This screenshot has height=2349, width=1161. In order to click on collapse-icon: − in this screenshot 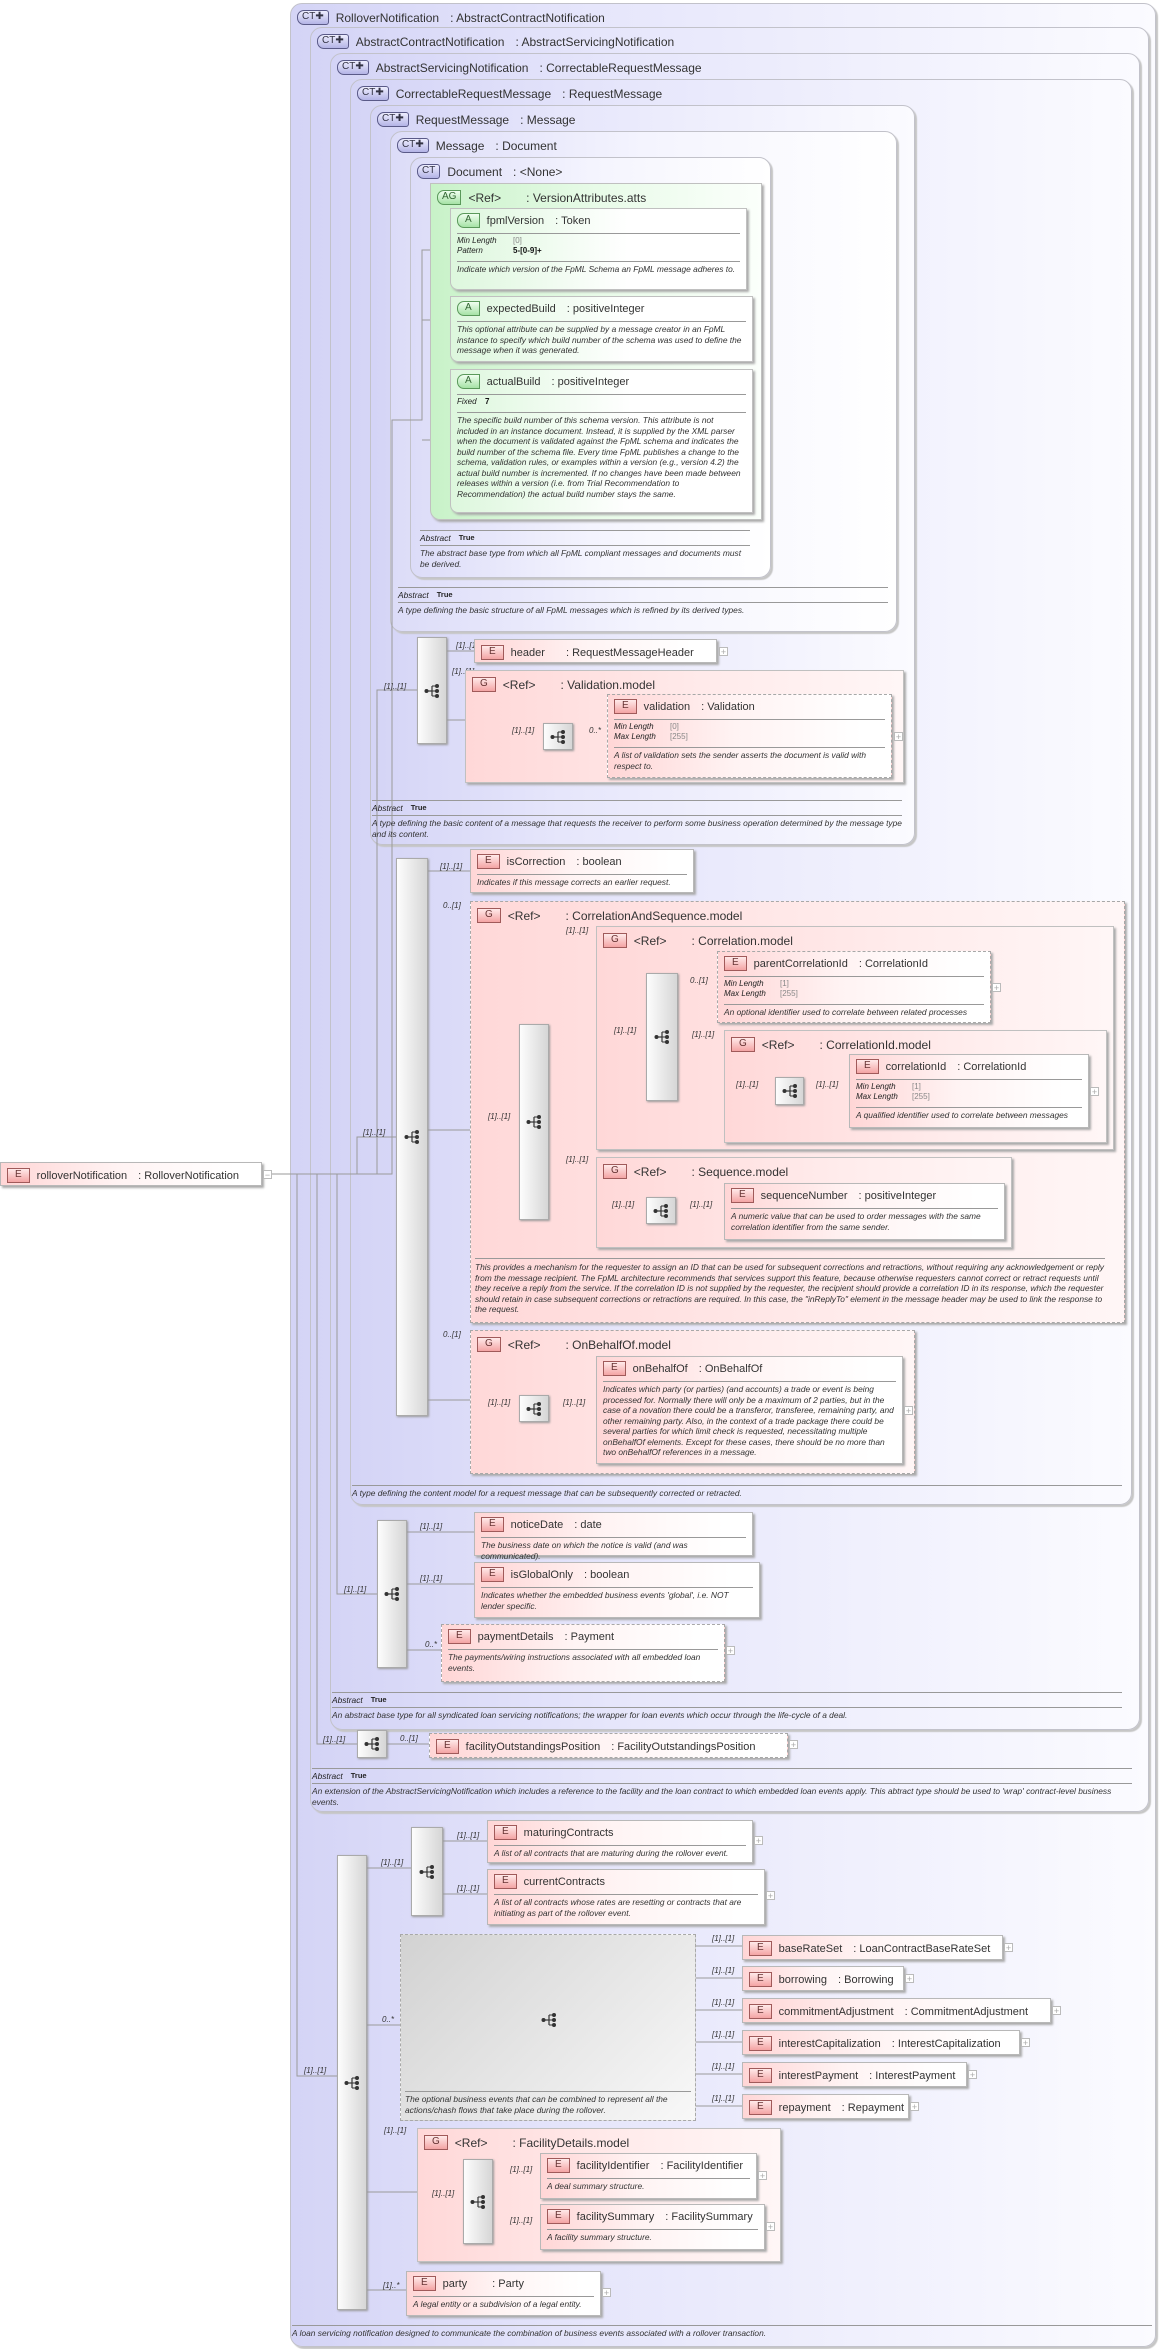, I will do `click(267, 1175)`.